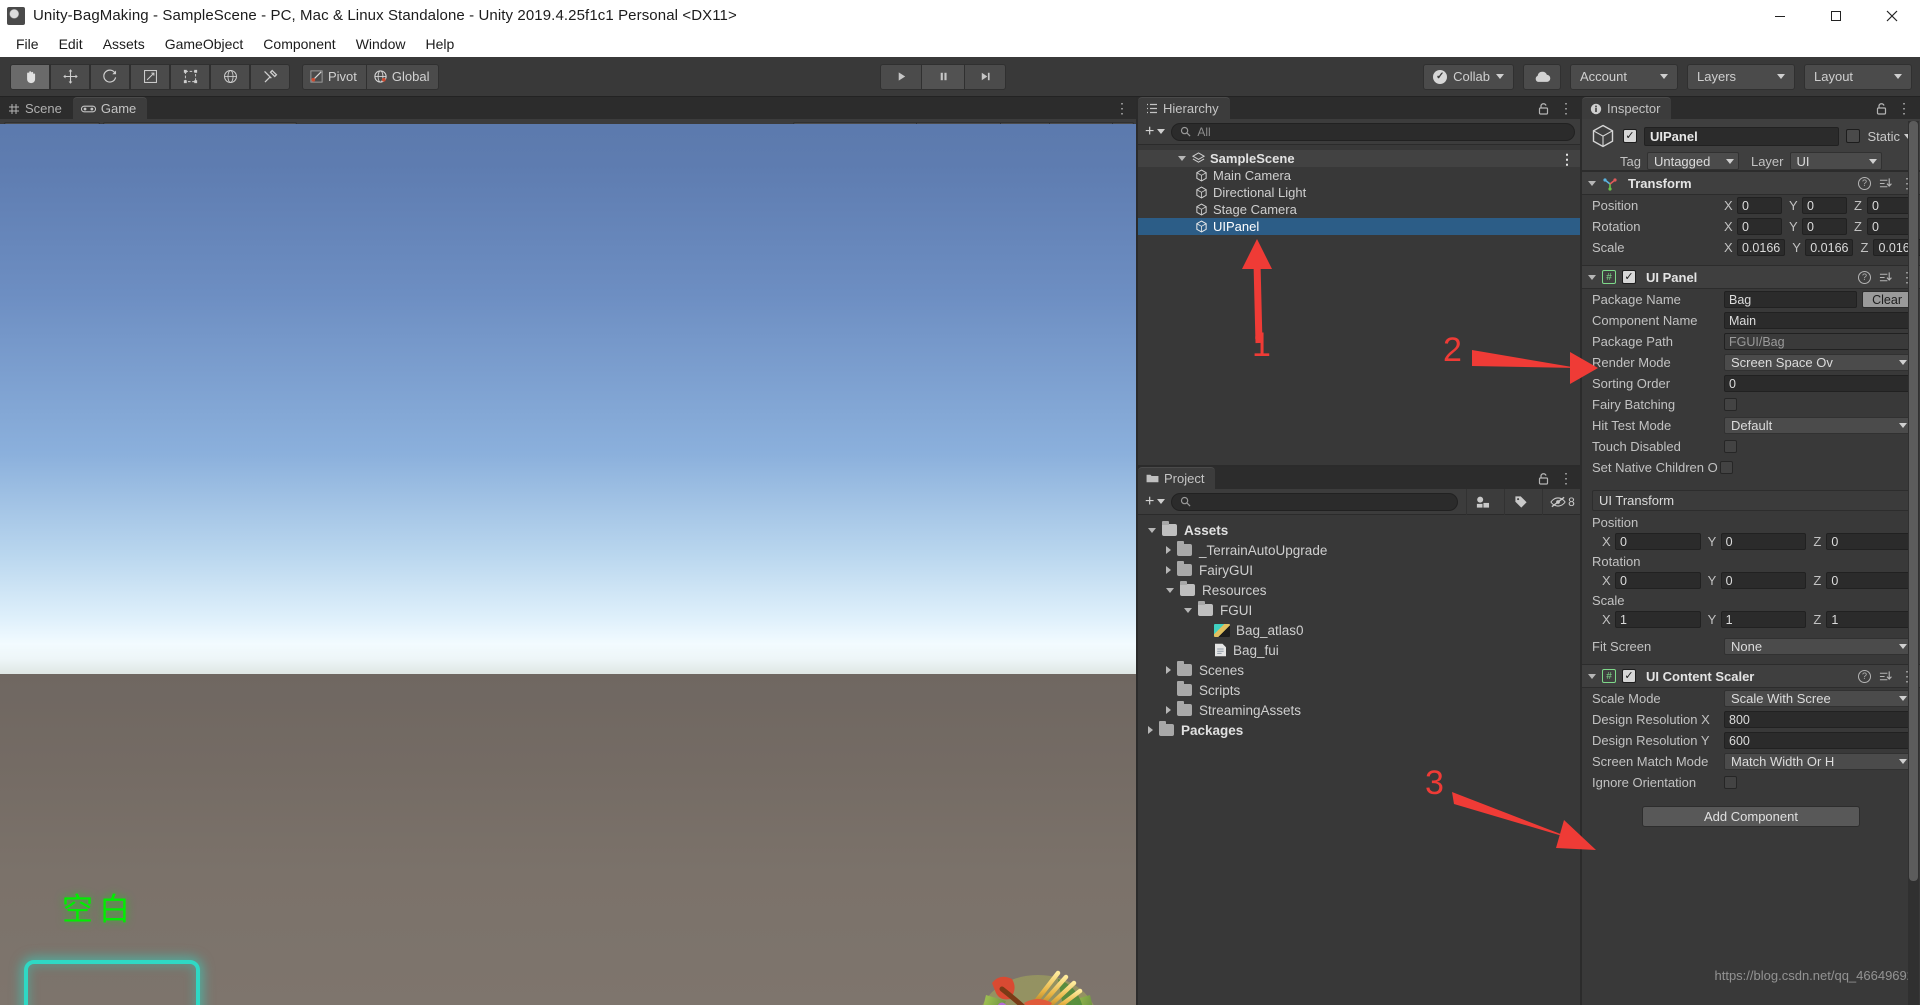 This screenshot has width=1920, height=1005. What do you see at coordinates (1730, 782) in the screenshot?
I see `ignore-orientation-checkbox` at bounding box center [1730, 782].